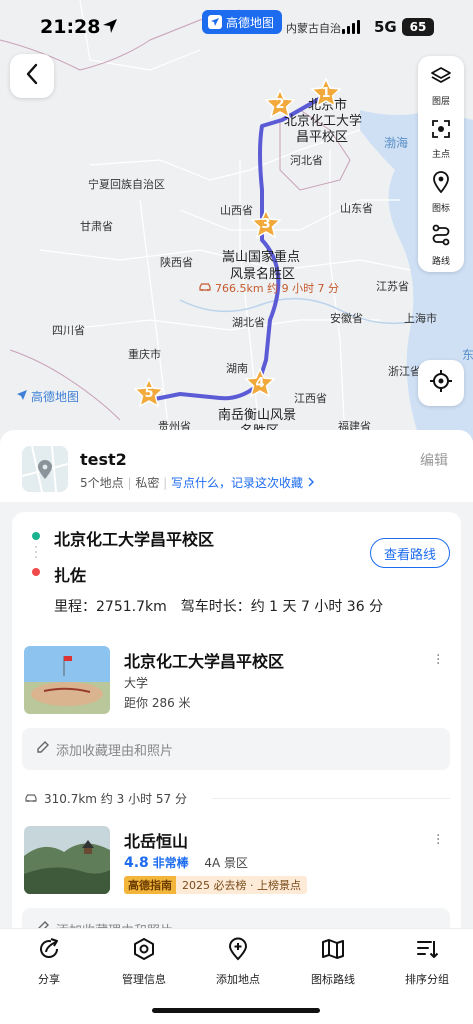 This screenshot has height=1024, width=473. What do you see at coordinates (144, 979) in the screenshot?
I see `manage-info-label: 管理信息` at bounding box center [144, 979].